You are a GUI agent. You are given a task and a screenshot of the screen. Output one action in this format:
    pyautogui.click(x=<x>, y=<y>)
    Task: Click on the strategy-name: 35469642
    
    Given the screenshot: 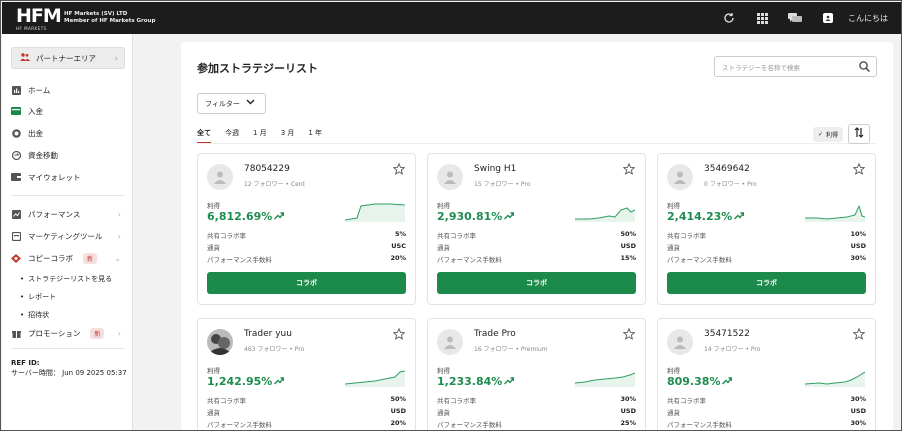 What is the action you would take?
    pyautogui.click(x=727, y=169)
    